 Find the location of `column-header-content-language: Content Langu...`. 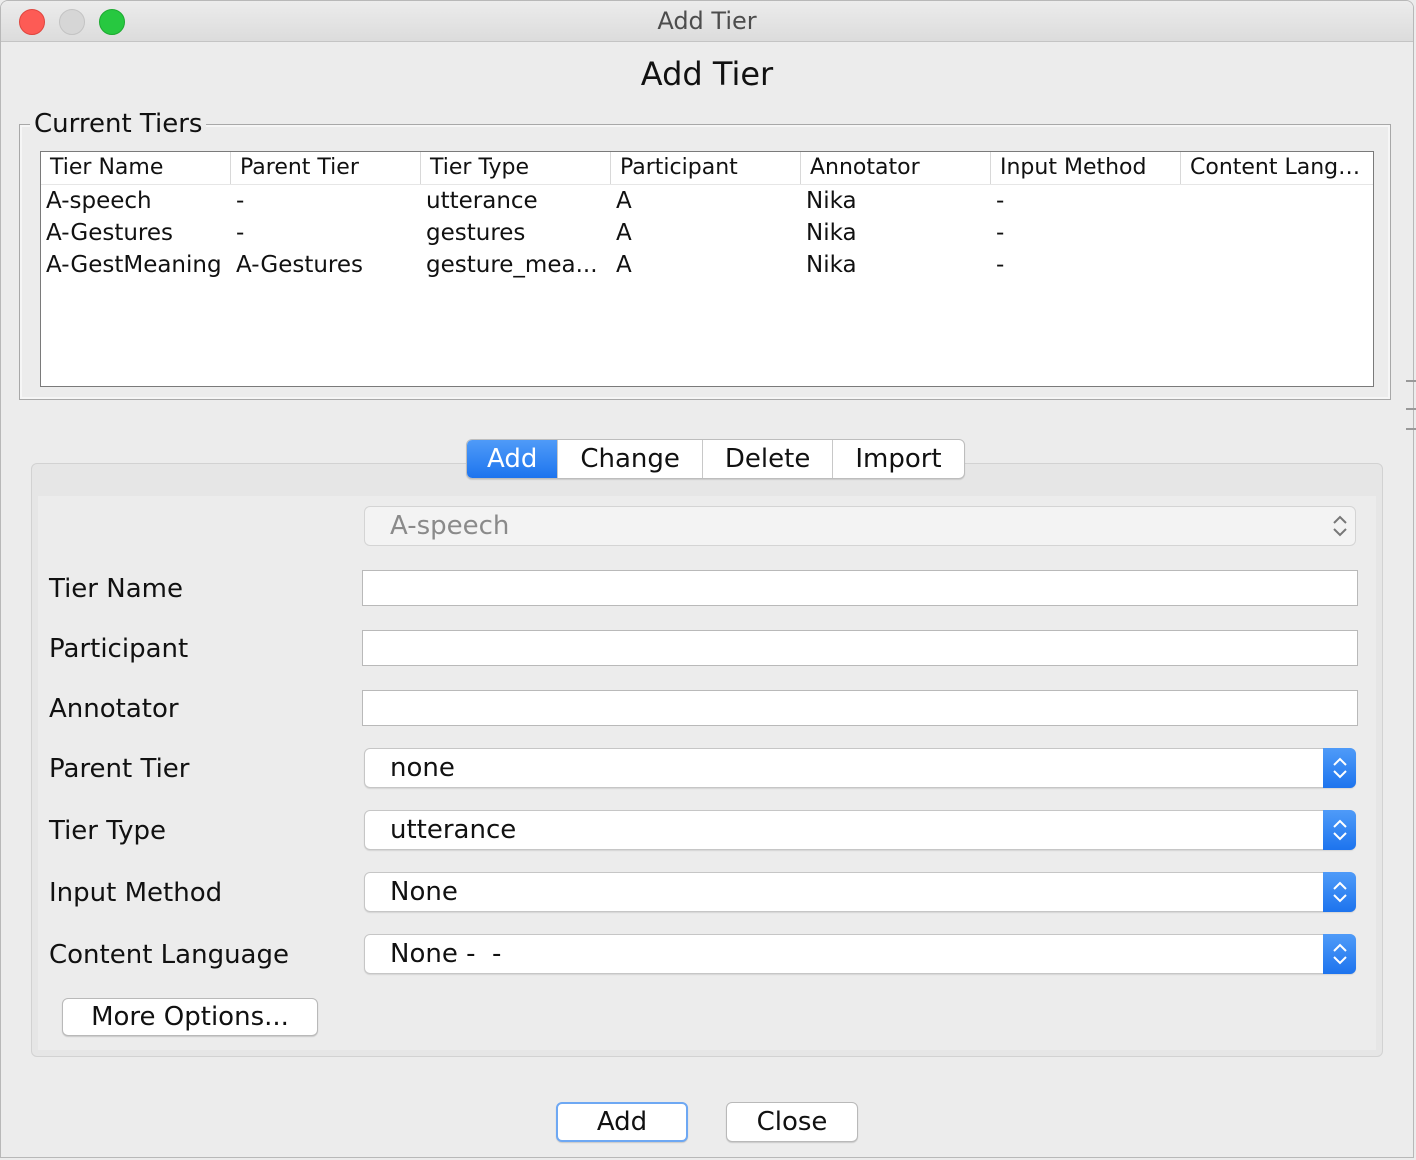

column-header-content-language: Content Langu... is located at coordinates (1277, 168).